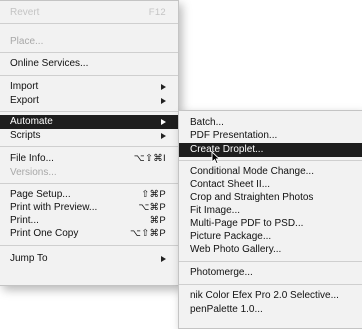 The width and height of the screenshot is (362, 329). What do you see at coordinates (89, 234) in the screenshot?
I see `menu-item-print-one-copy: Print One Copy ⌥⇧⌘P` at bounding box center [89, 234].